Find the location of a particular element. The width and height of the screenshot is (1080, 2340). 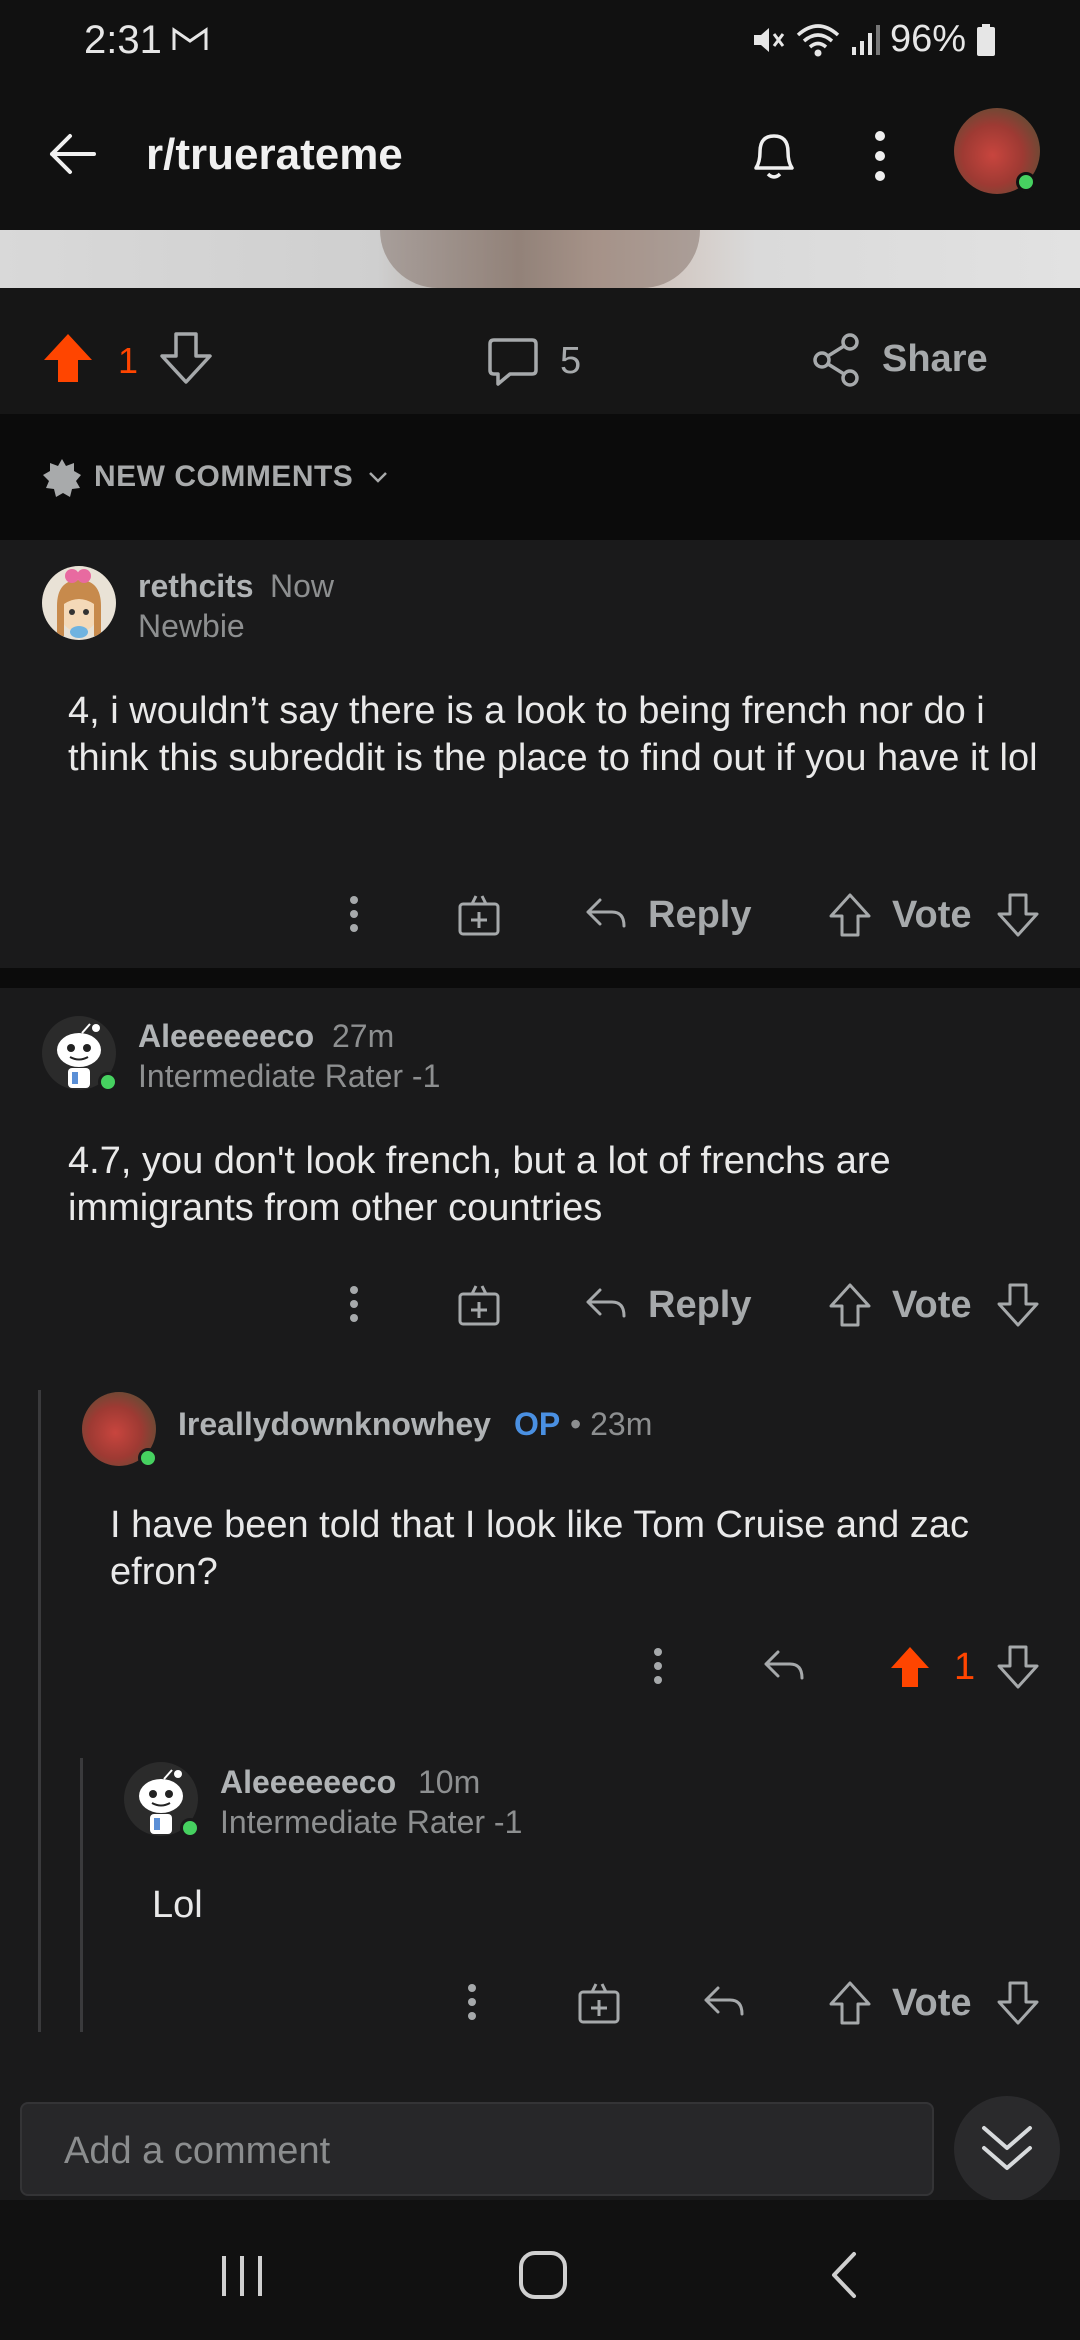

subreddit-title: r/truerateme is located at coordinates (274, 155).